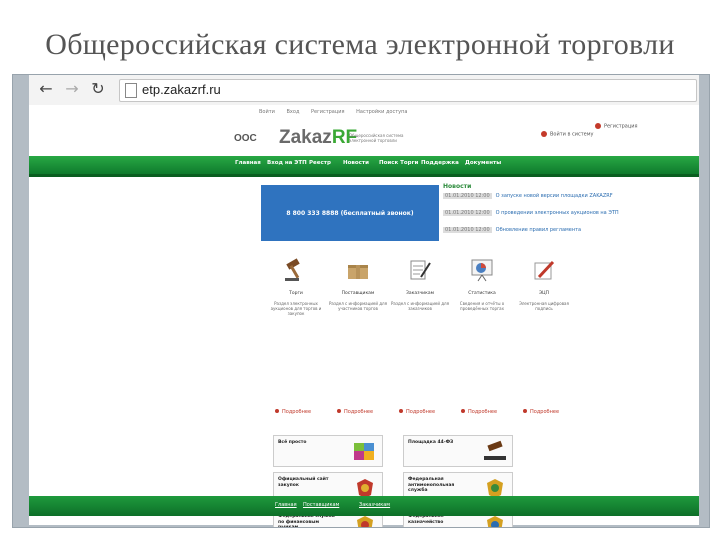 This screenshot has width=720, height=540. Describe the element at coordinates (544, 270) in the screenshot. I see `signature-pen-icon` at that location.